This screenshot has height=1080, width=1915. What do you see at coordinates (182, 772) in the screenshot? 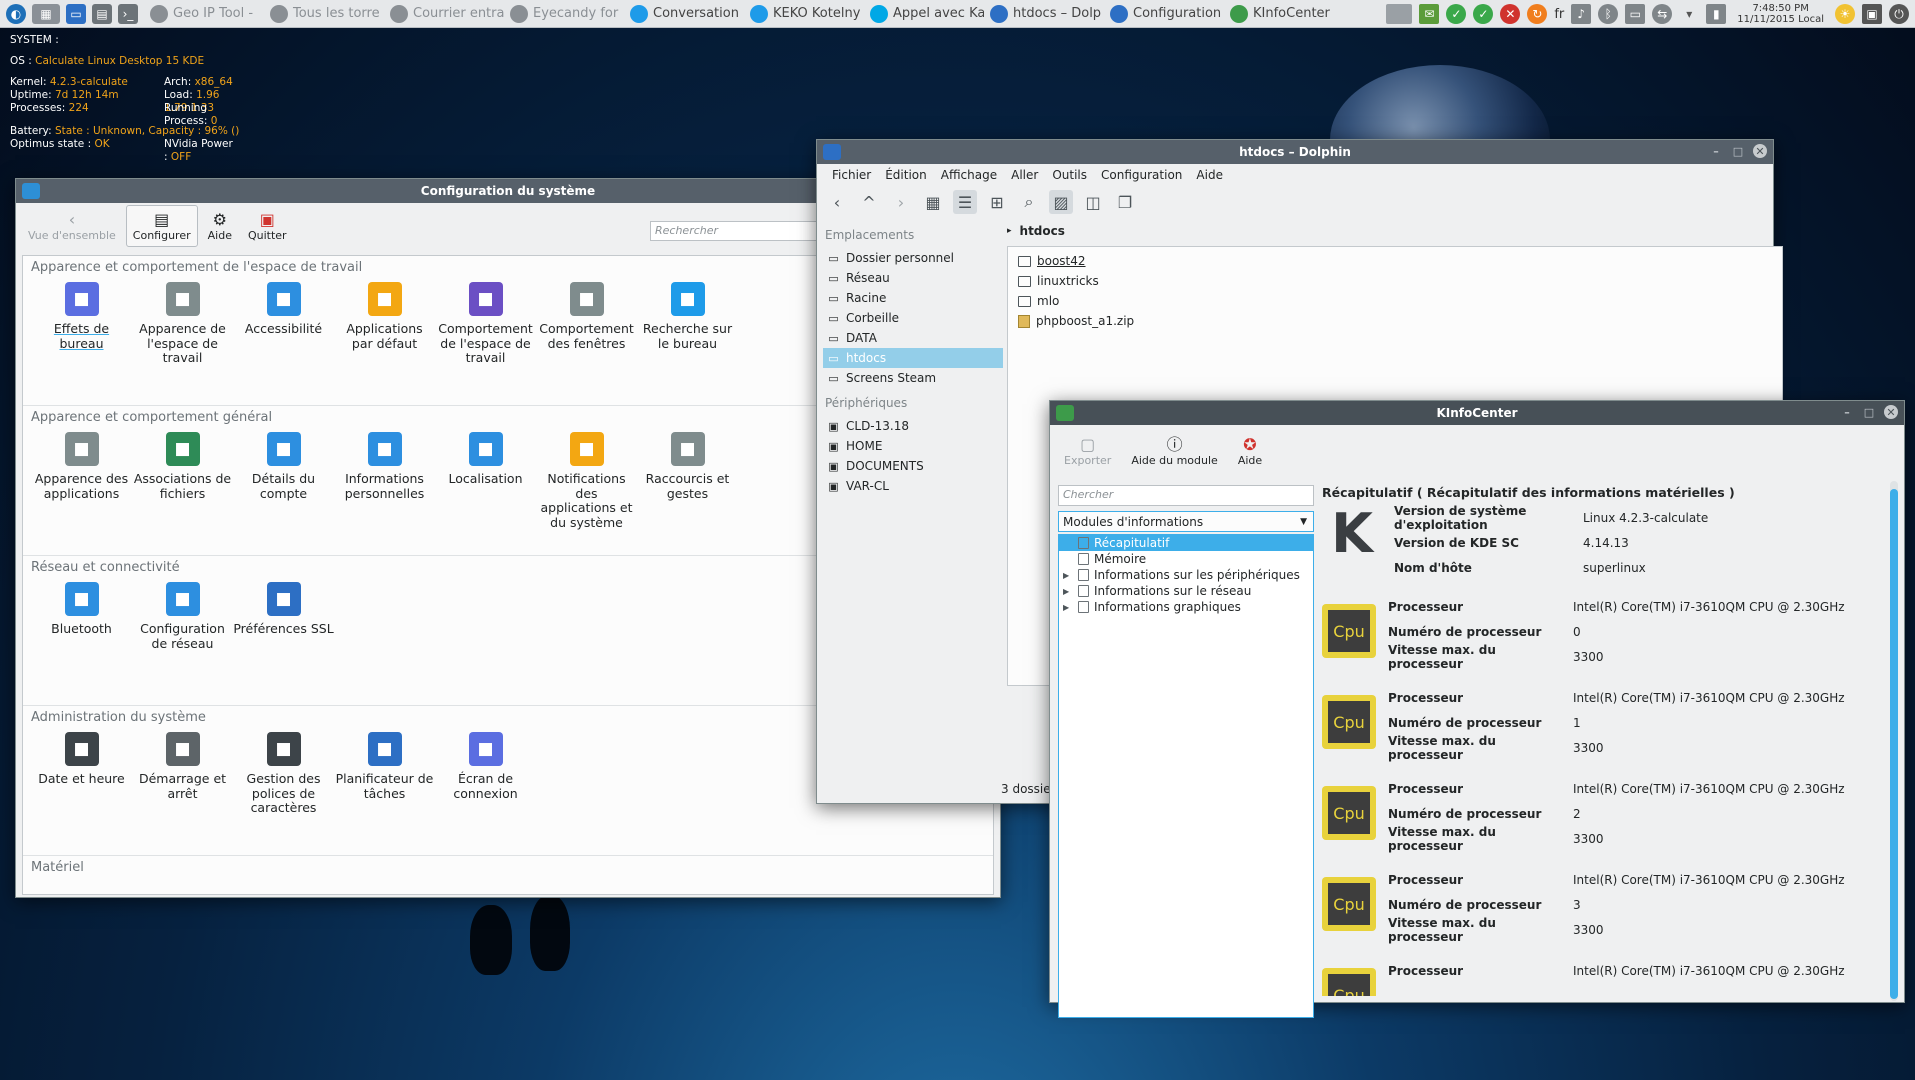
I see `settings-module: ■ Démarrage et arrêt` at bounding box center [182, 772].